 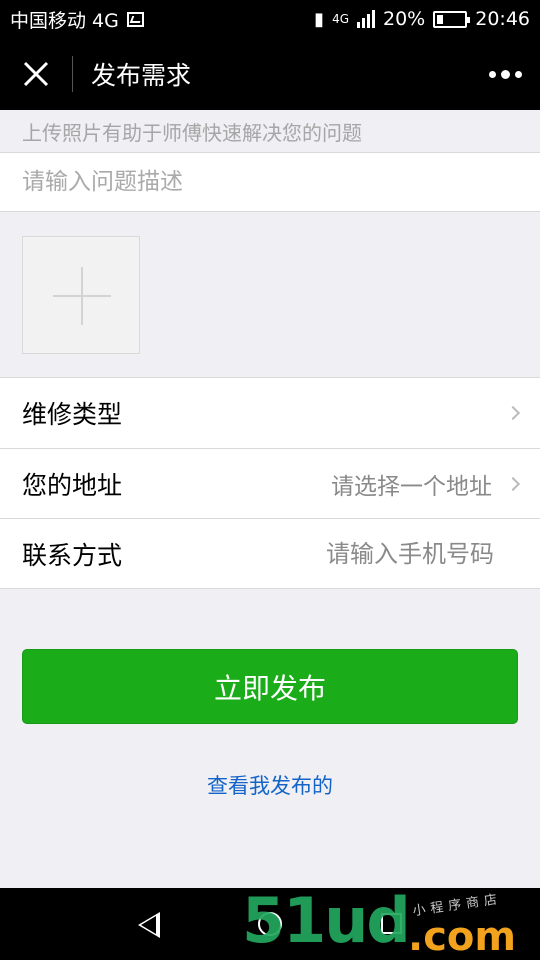 I want to click on nav-bar: 发布需求, so click(x=270, y=74).